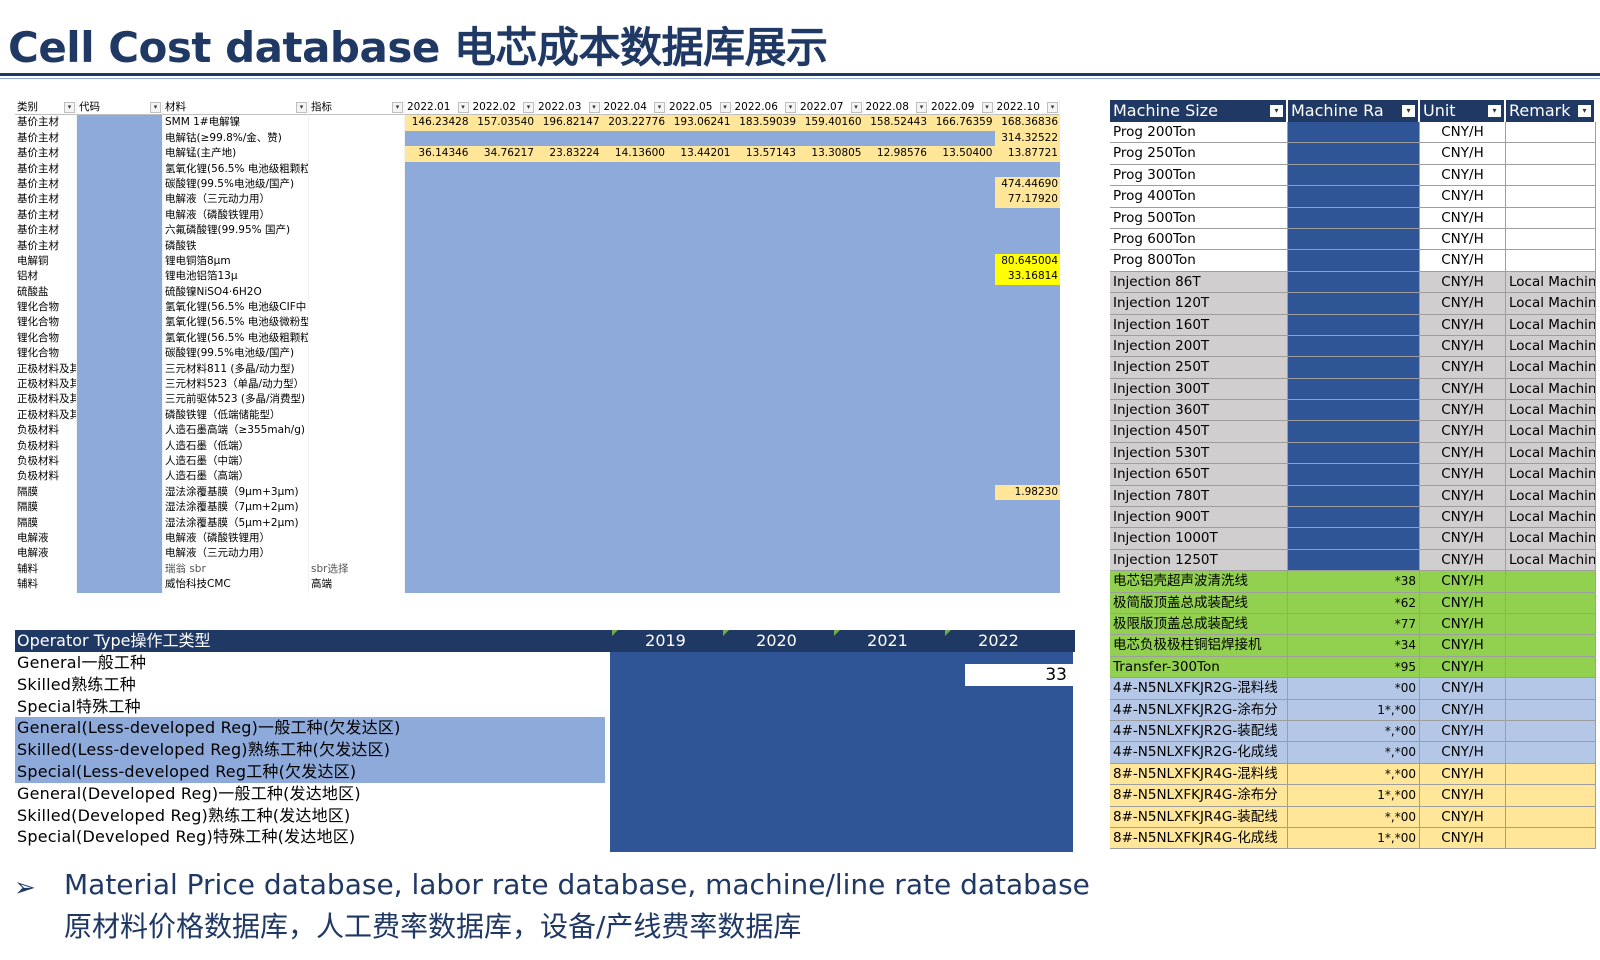 The width and height of the screenshot is (1600, 960). I want to click on price-cell: 146.23428, so click(438, 123).